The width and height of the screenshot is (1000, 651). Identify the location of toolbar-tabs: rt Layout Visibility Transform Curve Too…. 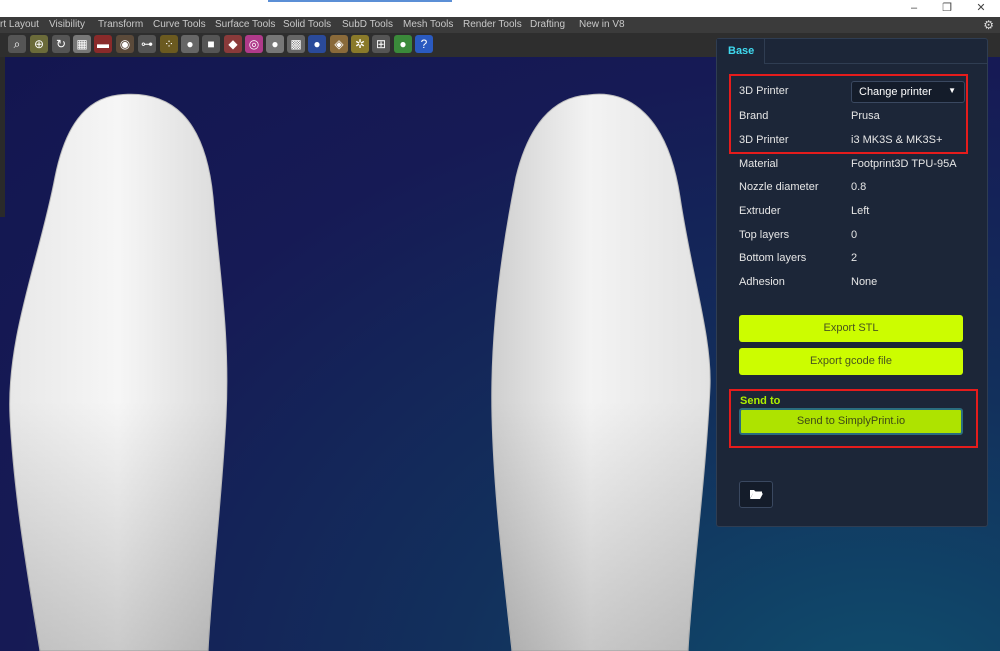
(500, 25).